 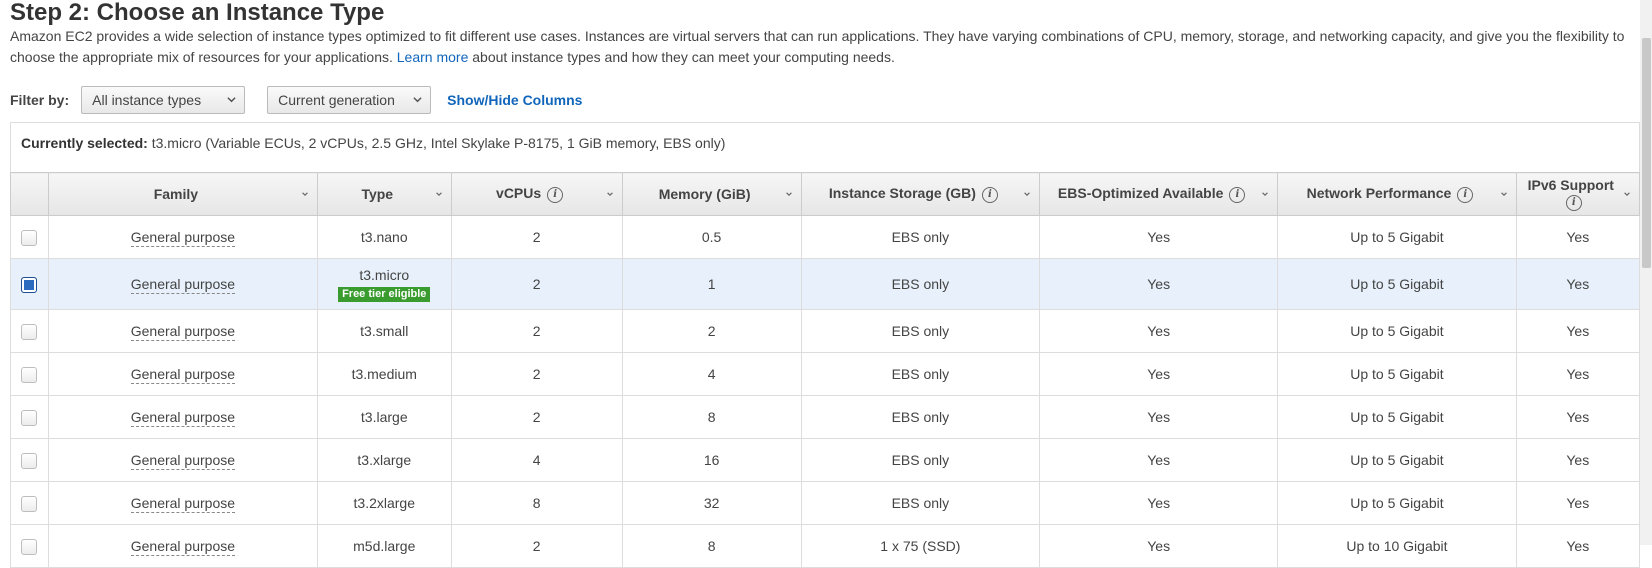 I want to click on storage-value: 1 x 75 (SSD), so click(x=920, y=546).